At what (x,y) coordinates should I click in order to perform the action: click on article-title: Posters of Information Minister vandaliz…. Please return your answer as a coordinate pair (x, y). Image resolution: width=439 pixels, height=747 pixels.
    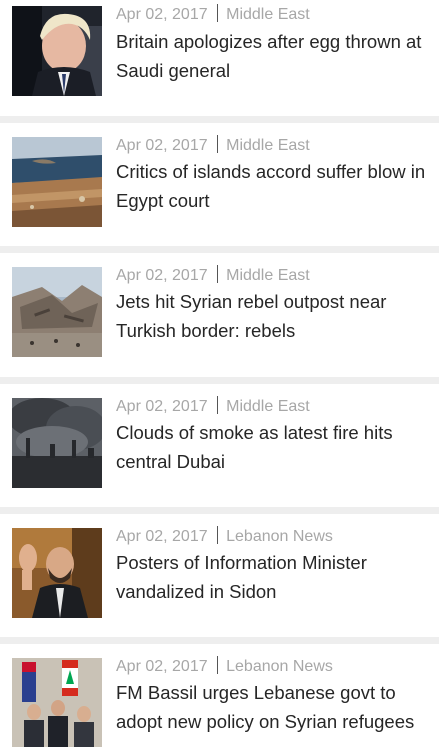
    Looking at the image, I should click on (275, 577).